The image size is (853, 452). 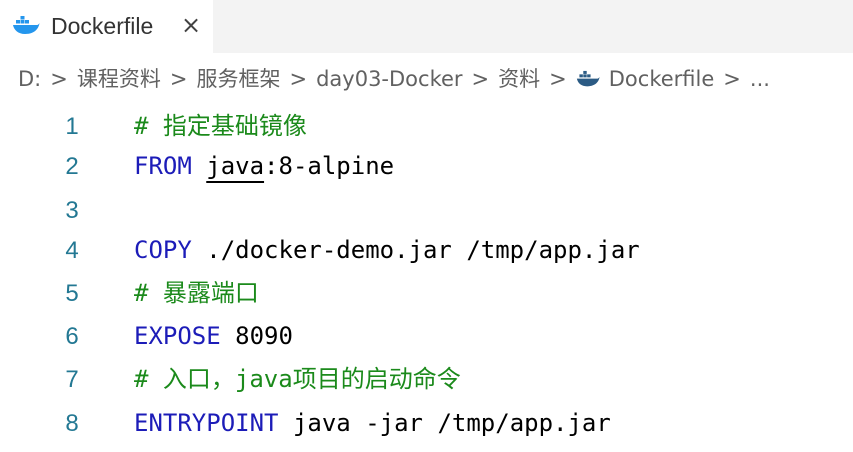 What do you see at coordinates (72, 379) in the screenshot?
I see `line-number: 7` at bounding box center [72, 379].